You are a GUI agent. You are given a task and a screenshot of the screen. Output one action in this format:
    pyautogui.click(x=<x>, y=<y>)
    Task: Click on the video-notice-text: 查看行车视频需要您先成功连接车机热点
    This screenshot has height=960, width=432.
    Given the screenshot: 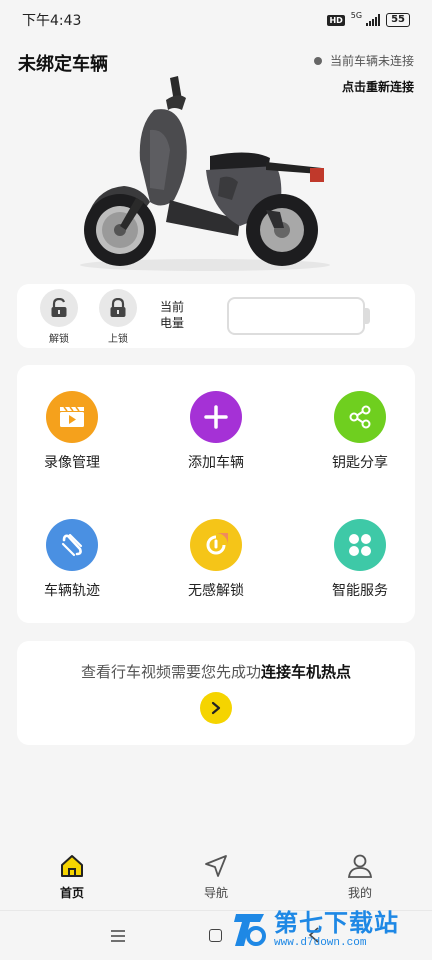 What is the action you would take?
    pyautogui.click(x=216, y=671)
    